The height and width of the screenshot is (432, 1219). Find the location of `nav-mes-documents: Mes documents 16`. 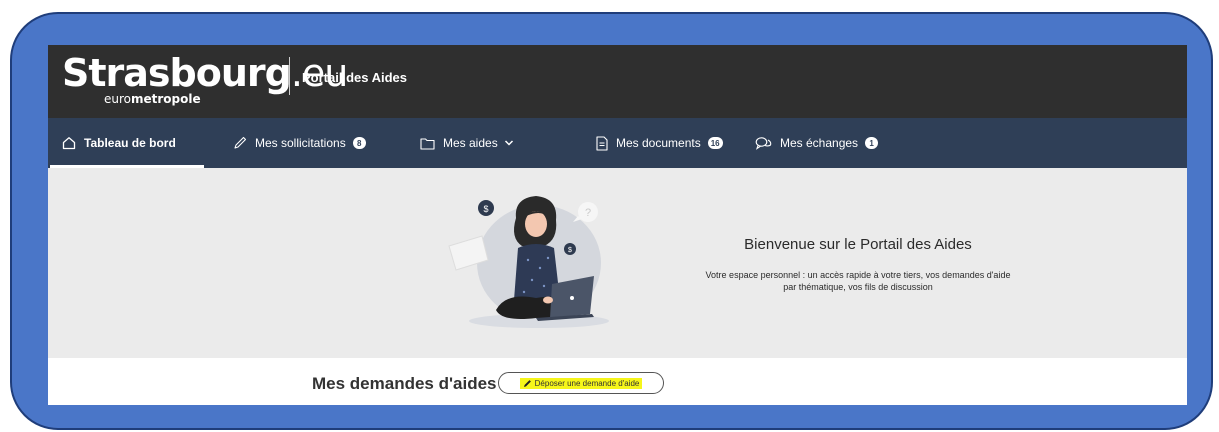

nav-mes-documents: Mes documents 16 is located at coordinates (659, 143).